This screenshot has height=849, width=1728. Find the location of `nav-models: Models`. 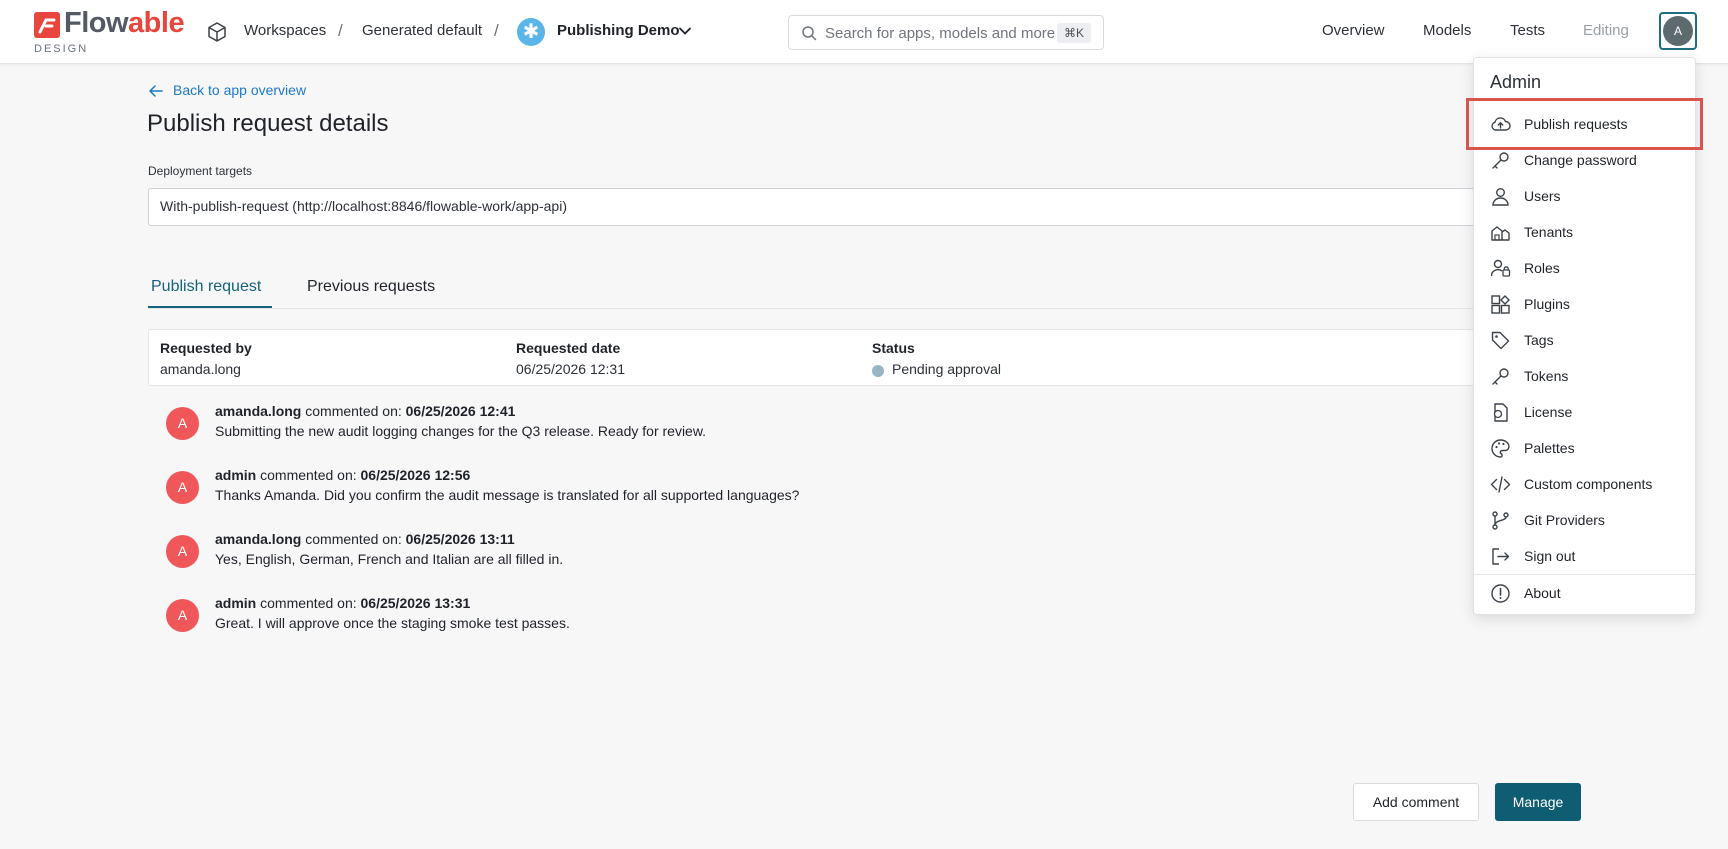

nav-models: Models is located at coordinates (1447, 30).